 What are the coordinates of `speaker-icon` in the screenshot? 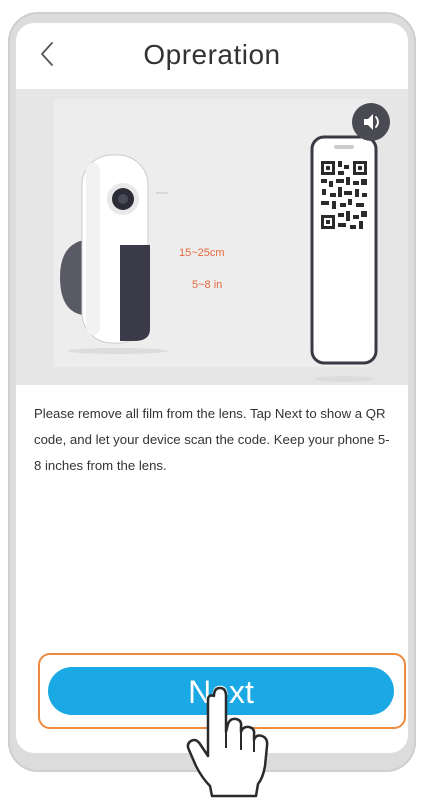 It's located at (371, 122).